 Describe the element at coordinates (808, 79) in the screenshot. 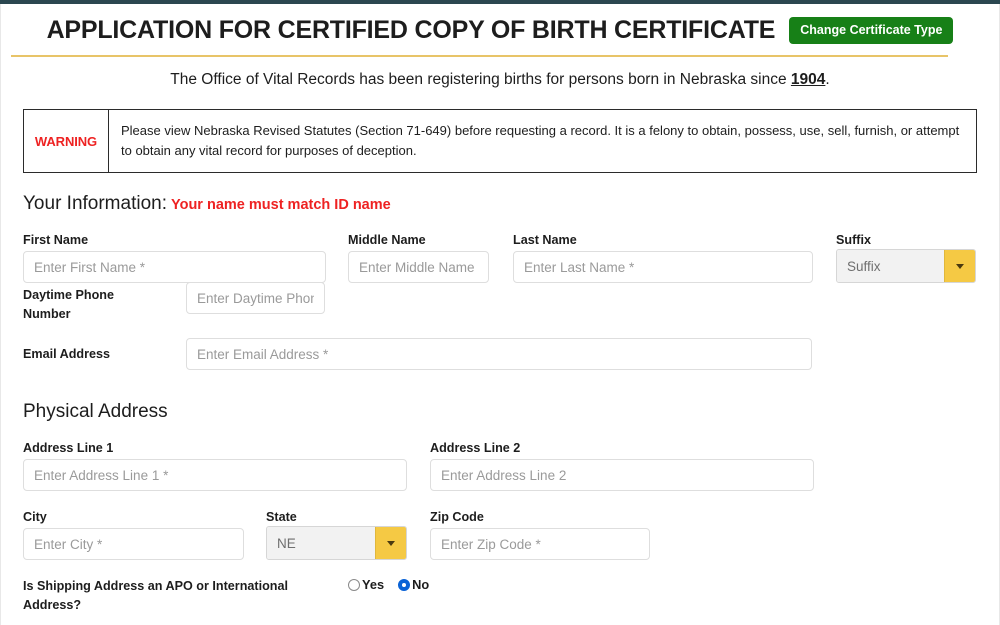

I see `subtitle-year: 1904` at that location.